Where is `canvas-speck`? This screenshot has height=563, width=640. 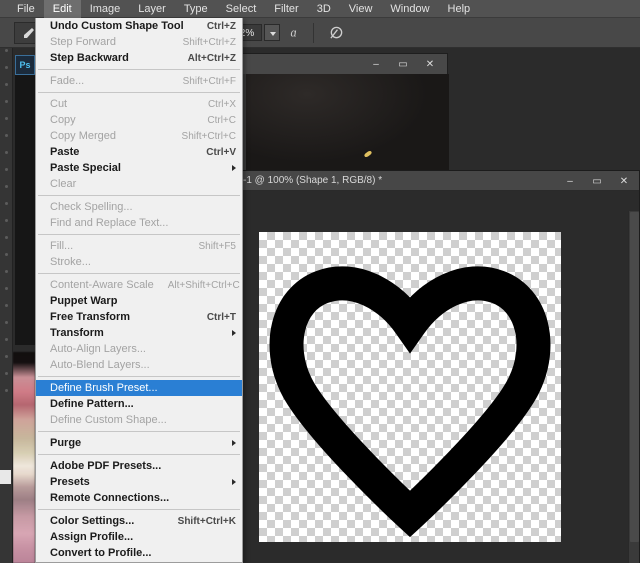 canvas-speck is located at coordinates (368, 154).